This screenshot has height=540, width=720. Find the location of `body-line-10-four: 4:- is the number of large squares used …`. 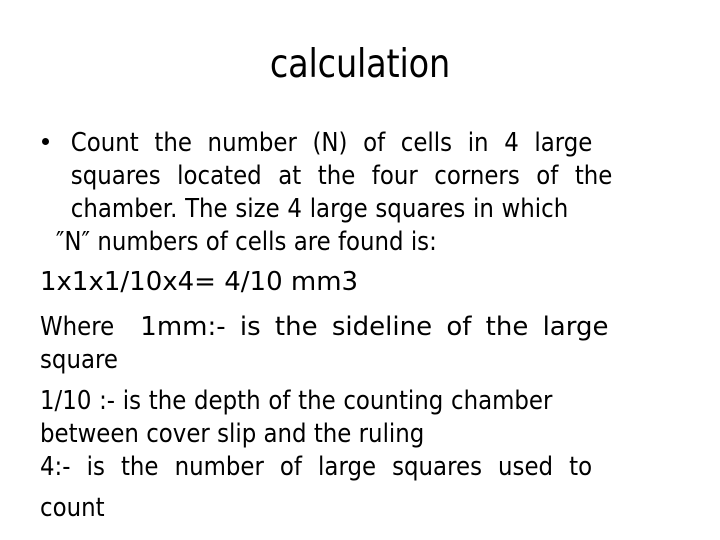

body-line-10-four: 4:- is the number of large squares used … is located at coordinates (316, 467).